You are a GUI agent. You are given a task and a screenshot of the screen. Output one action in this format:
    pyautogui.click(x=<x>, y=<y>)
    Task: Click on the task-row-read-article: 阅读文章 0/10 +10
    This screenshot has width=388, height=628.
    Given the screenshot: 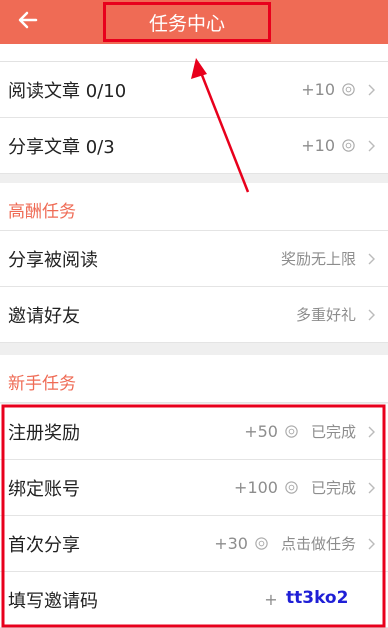 What is the action you would take?
    pyautogui.click(x=194, y=90)
    